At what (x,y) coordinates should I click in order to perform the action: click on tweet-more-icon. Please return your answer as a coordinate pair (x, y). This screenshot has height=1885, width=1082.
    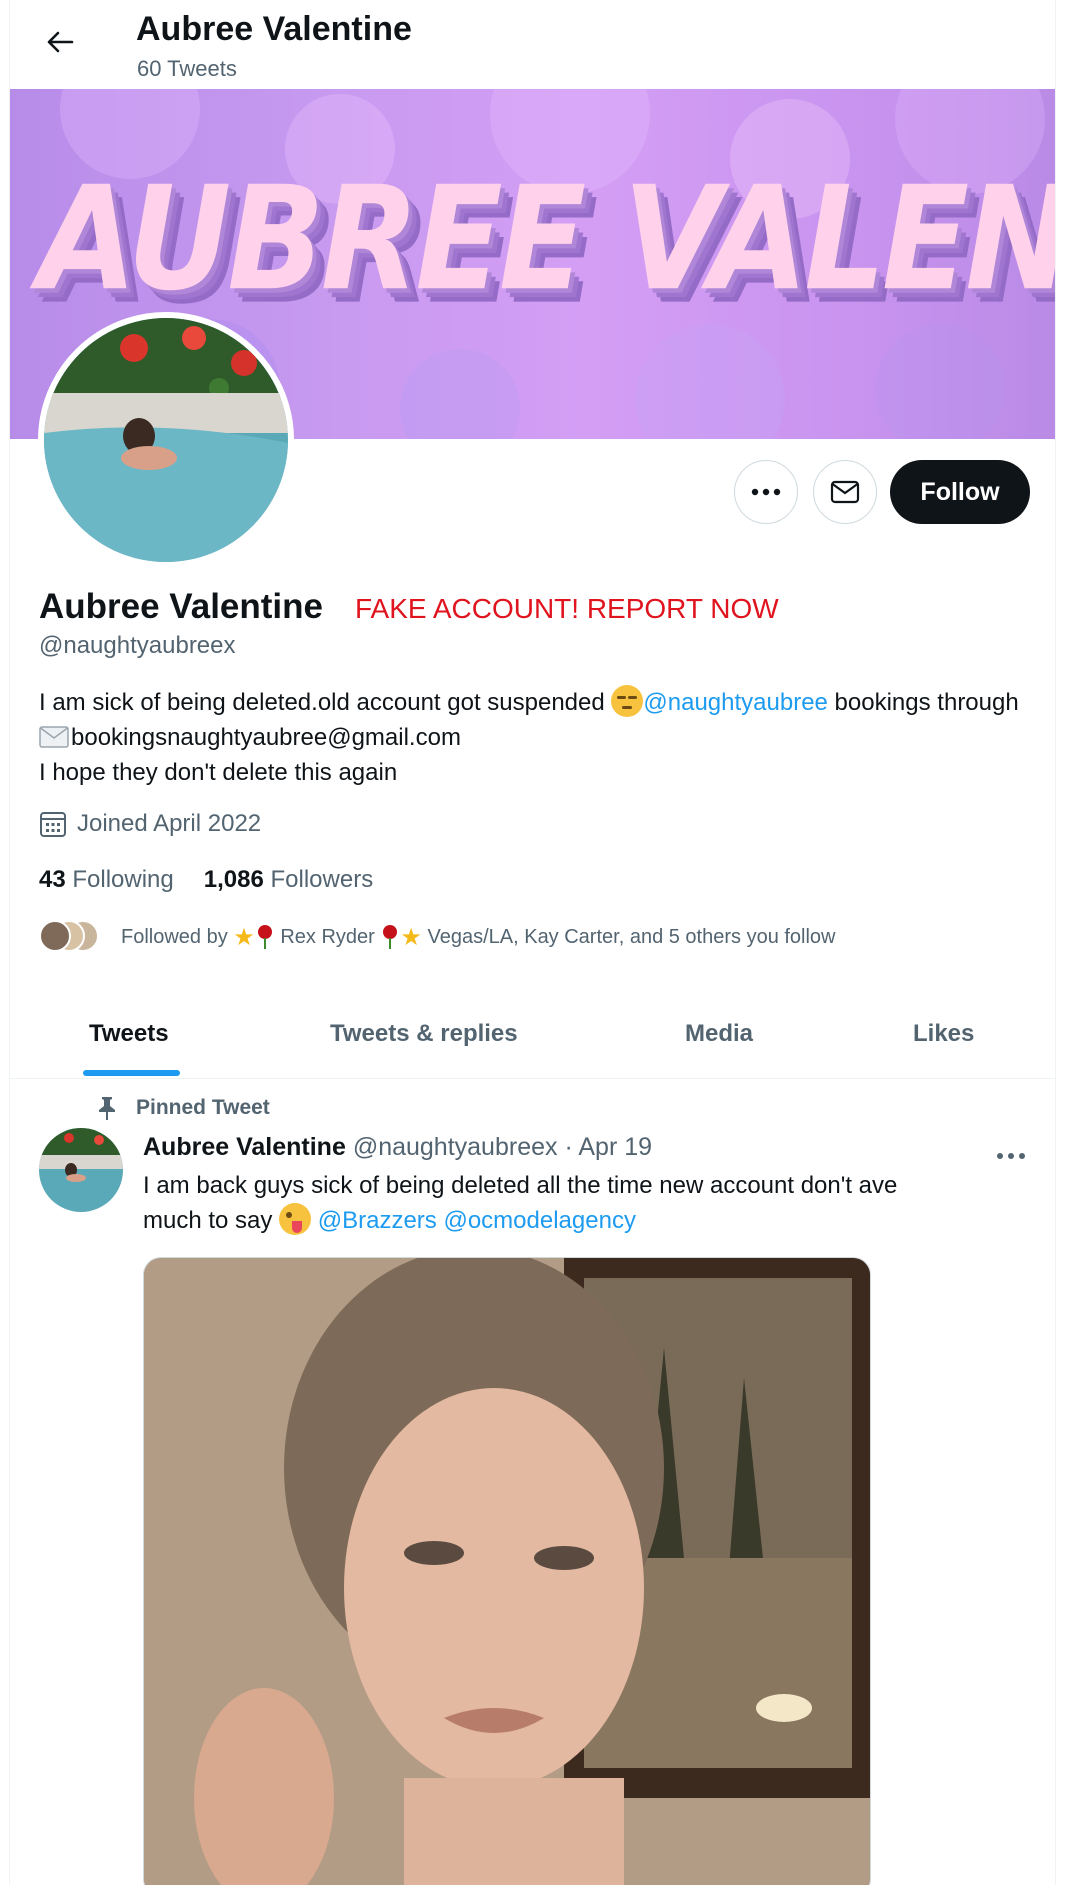
    Looking at the image, I should click on (1011, 1151).